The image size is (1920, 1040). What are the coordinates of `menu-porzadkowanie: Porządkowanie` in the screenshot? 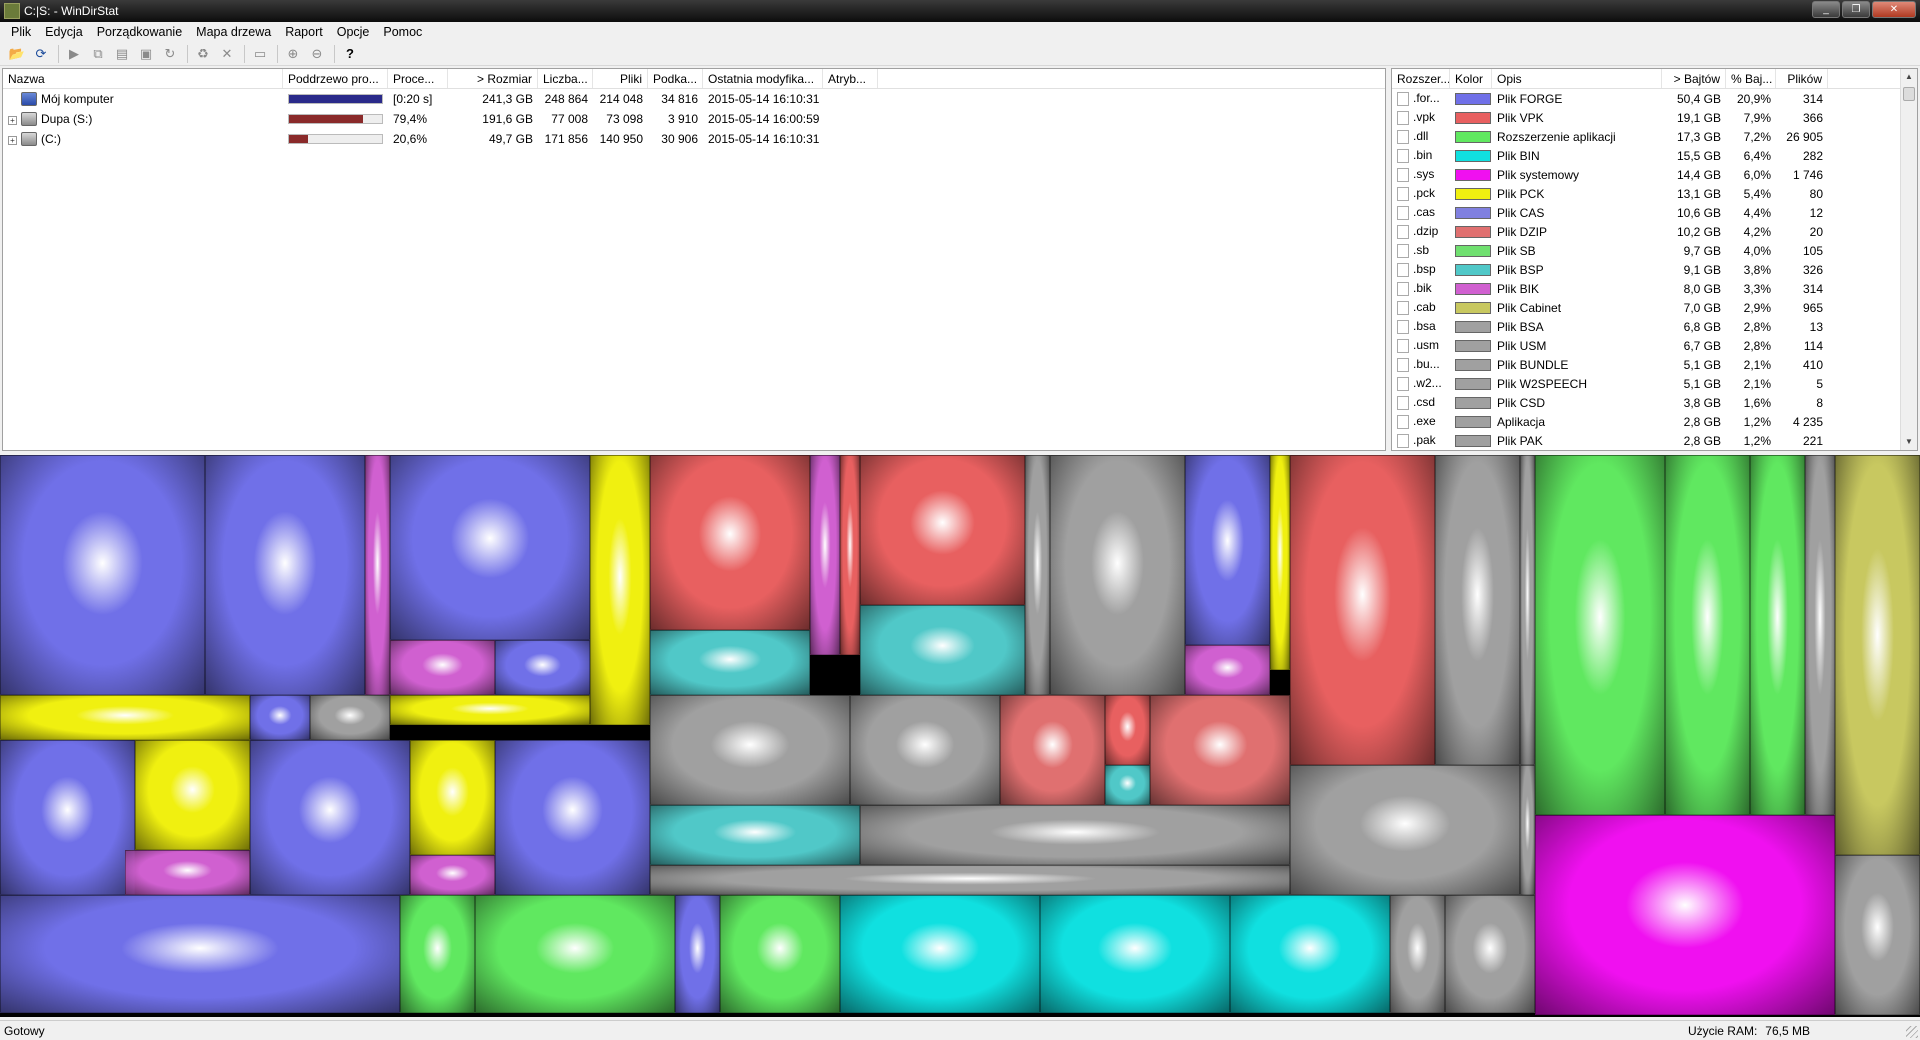 It's located at (139, 32).